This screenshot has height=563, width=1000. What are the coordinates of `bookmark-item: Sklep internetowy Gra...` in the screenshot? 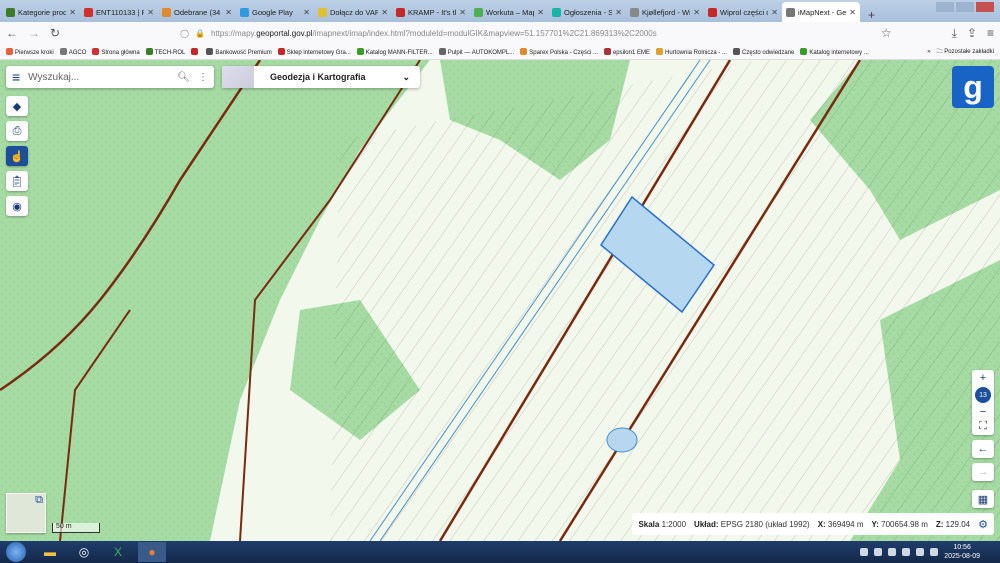 It's located at (314, 51).